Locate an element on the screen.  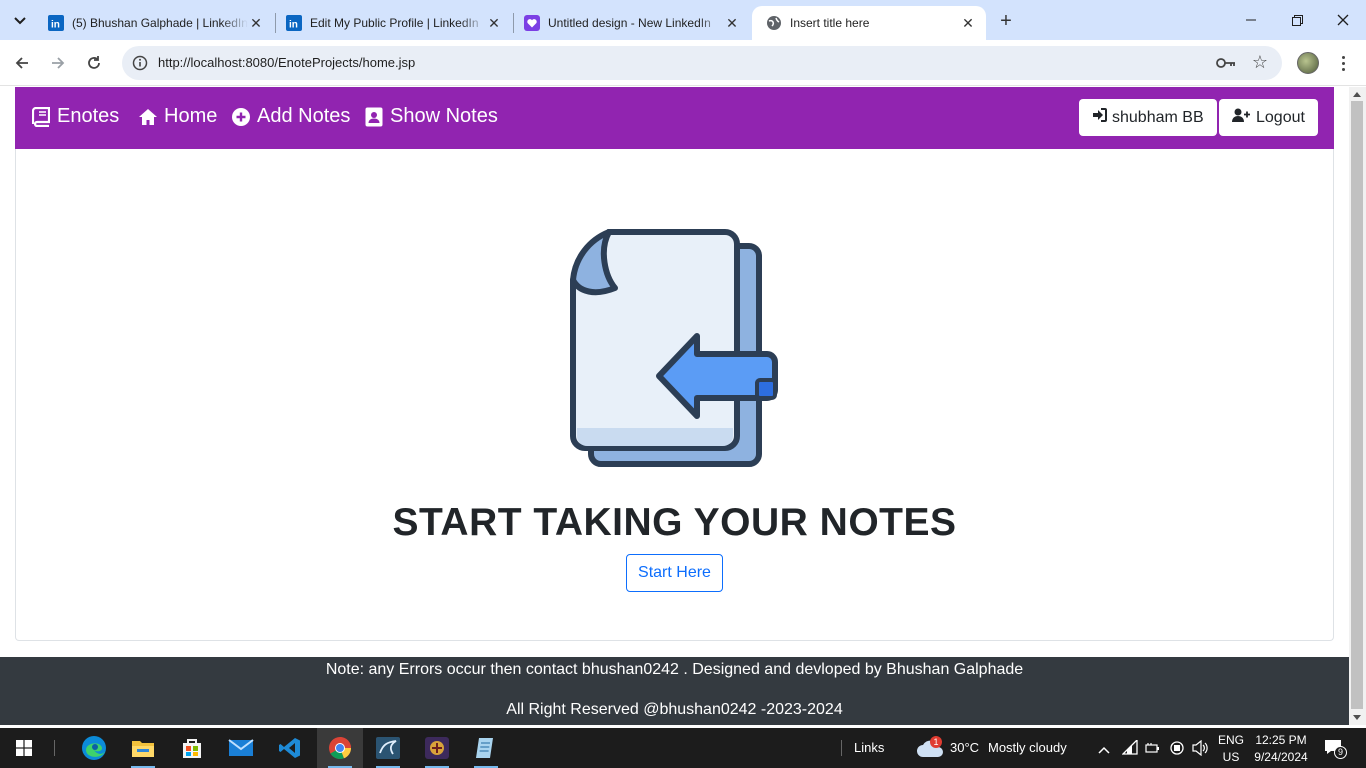
arrow-left-icon is located at coordinates (21, 63).